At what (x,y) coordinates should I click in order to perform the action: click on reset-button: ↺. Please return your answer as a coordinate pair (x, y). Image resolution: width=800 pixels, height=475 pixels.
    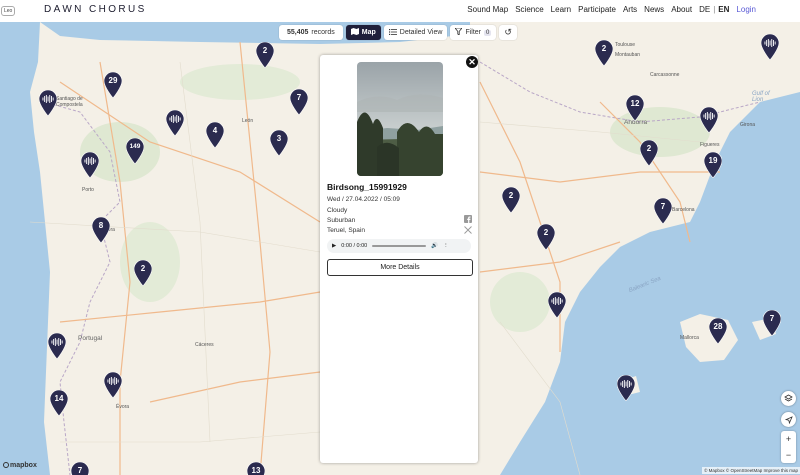
    Looking at the image, I should click on (508, 32).